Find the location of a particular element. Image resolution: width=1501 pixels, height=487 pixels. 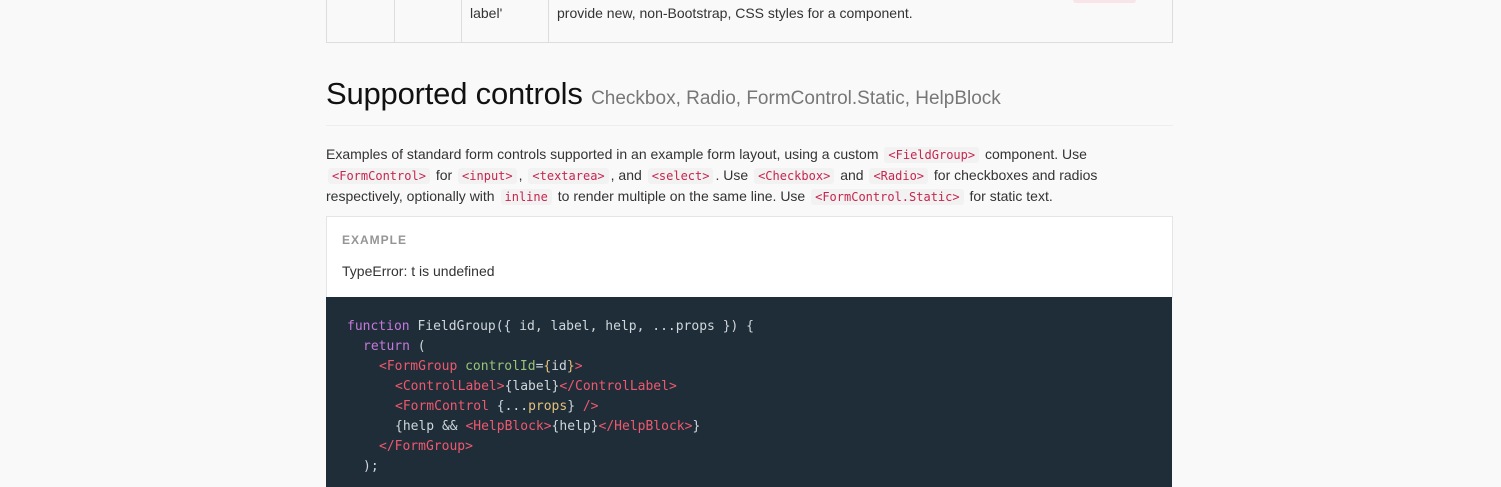

code-line: <FormControl {...props} /> is located at coordinates (497, 406).